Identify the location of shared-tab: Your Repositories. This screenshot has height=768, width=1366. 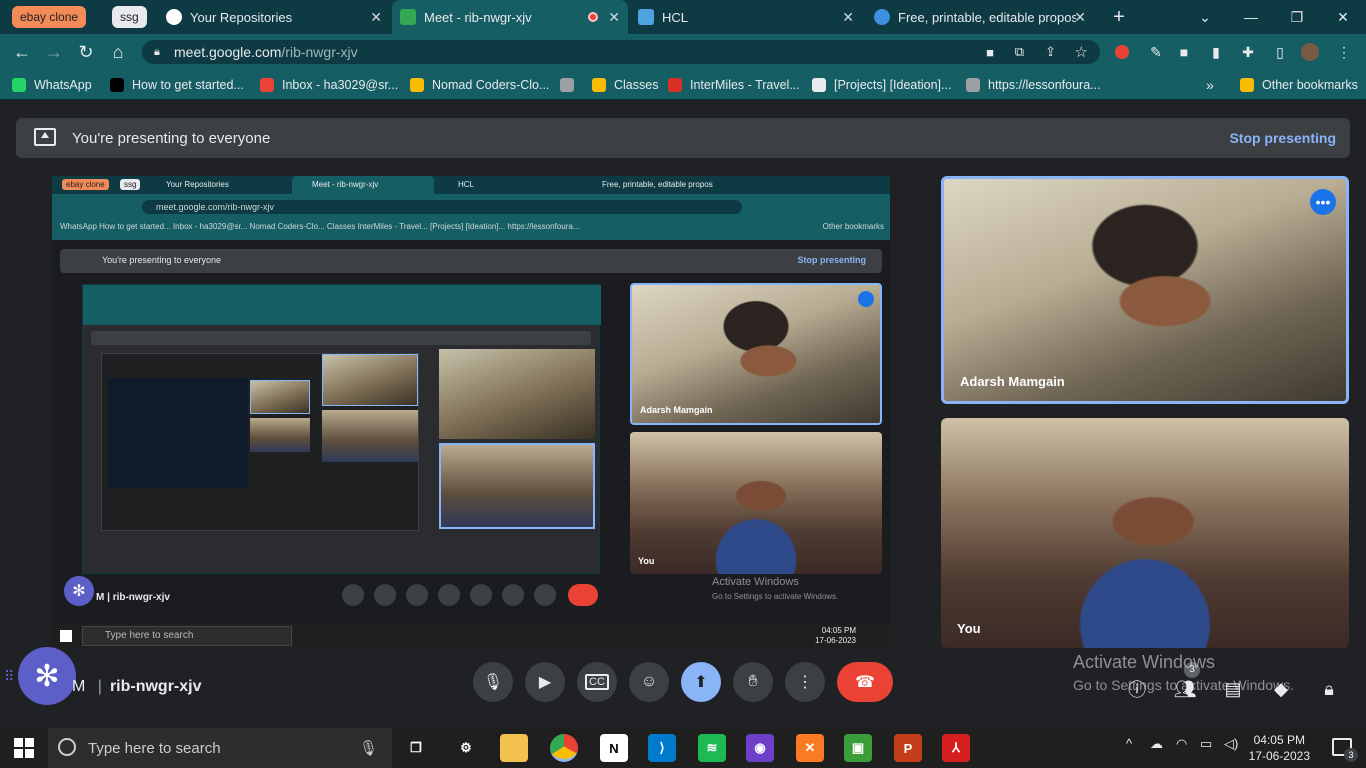
(197, 184).